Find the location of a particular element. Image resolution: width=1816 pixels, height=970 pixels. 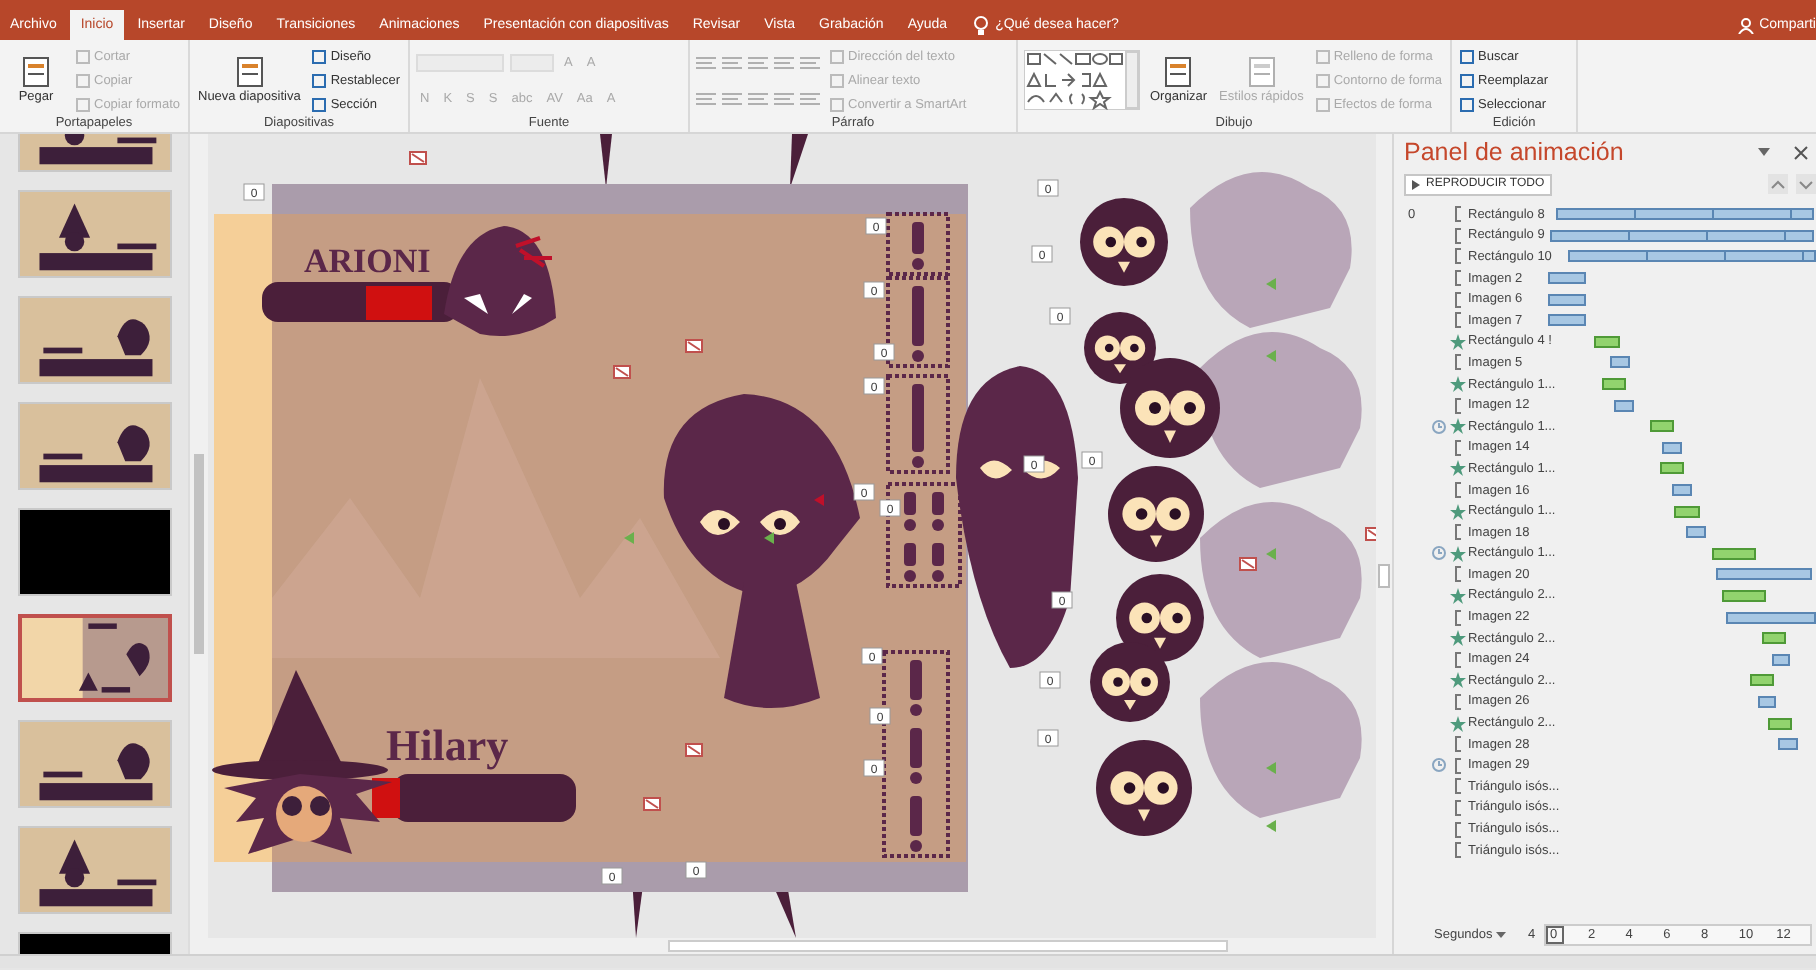

play-icon is located at coordinates (1416, 184).